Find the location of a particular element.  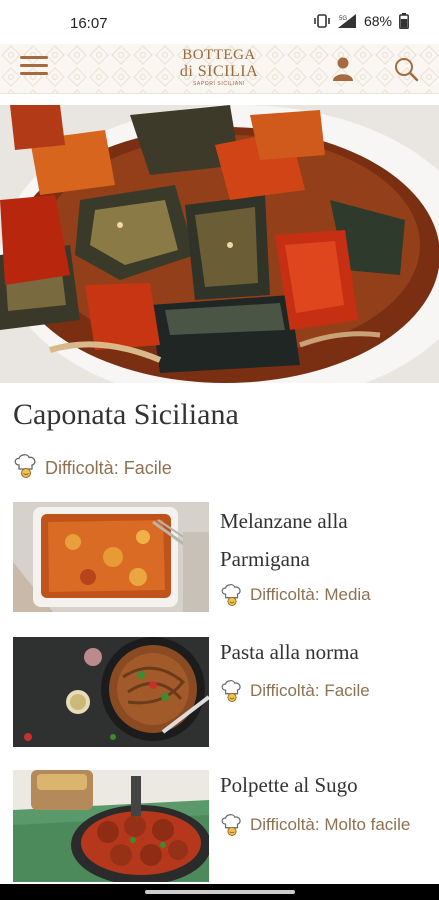

user-button is located at coordinates (343, 69).